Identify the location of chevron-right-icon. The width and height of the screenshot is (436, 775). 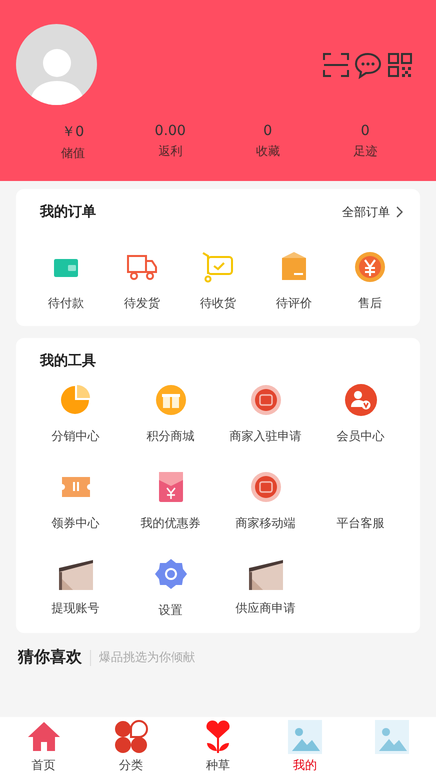
(400, 212).